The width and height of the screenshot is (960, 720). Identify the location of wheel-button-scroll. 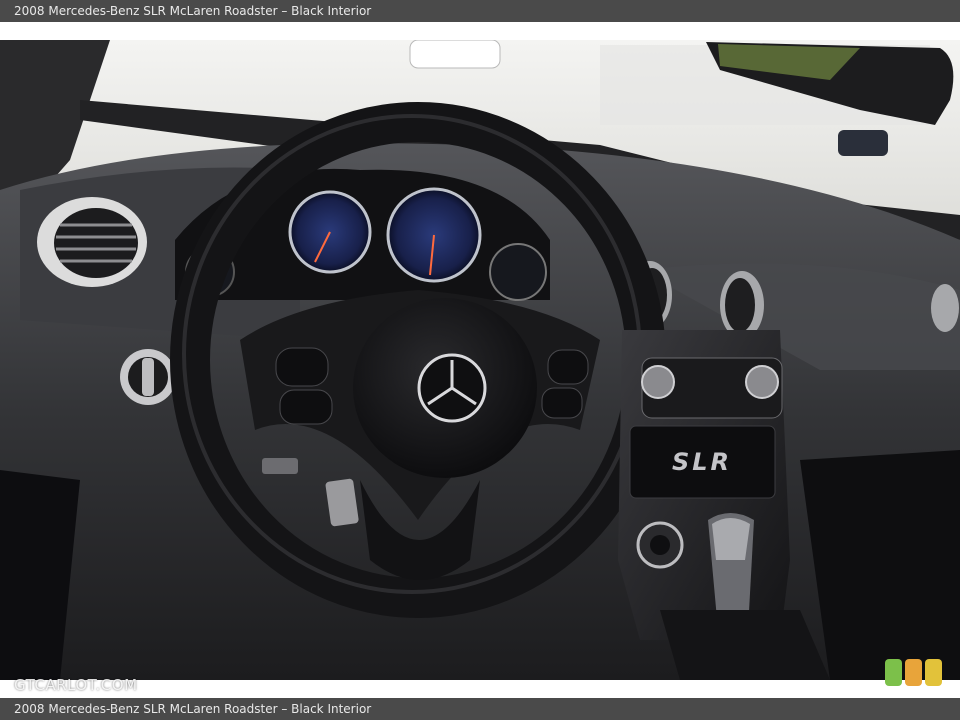
(568, 367).